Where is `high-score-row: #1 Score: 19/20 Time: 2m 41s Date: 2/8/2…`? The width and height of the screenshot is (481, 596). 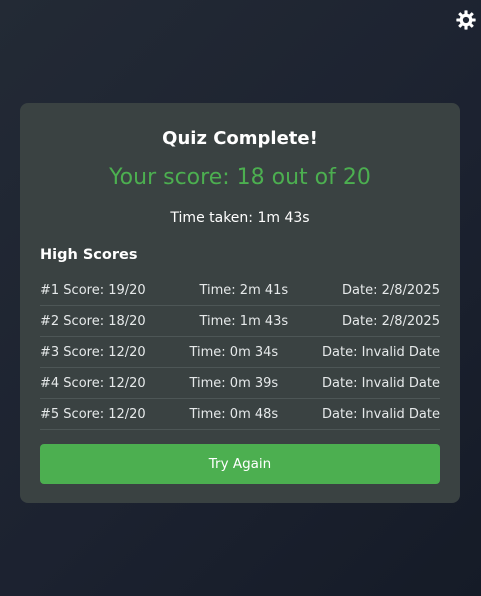 high-score-row: #1 Score: 19/20 Time: 2m 41s Date: 2/8/2… is located at coordinates (240, 290).